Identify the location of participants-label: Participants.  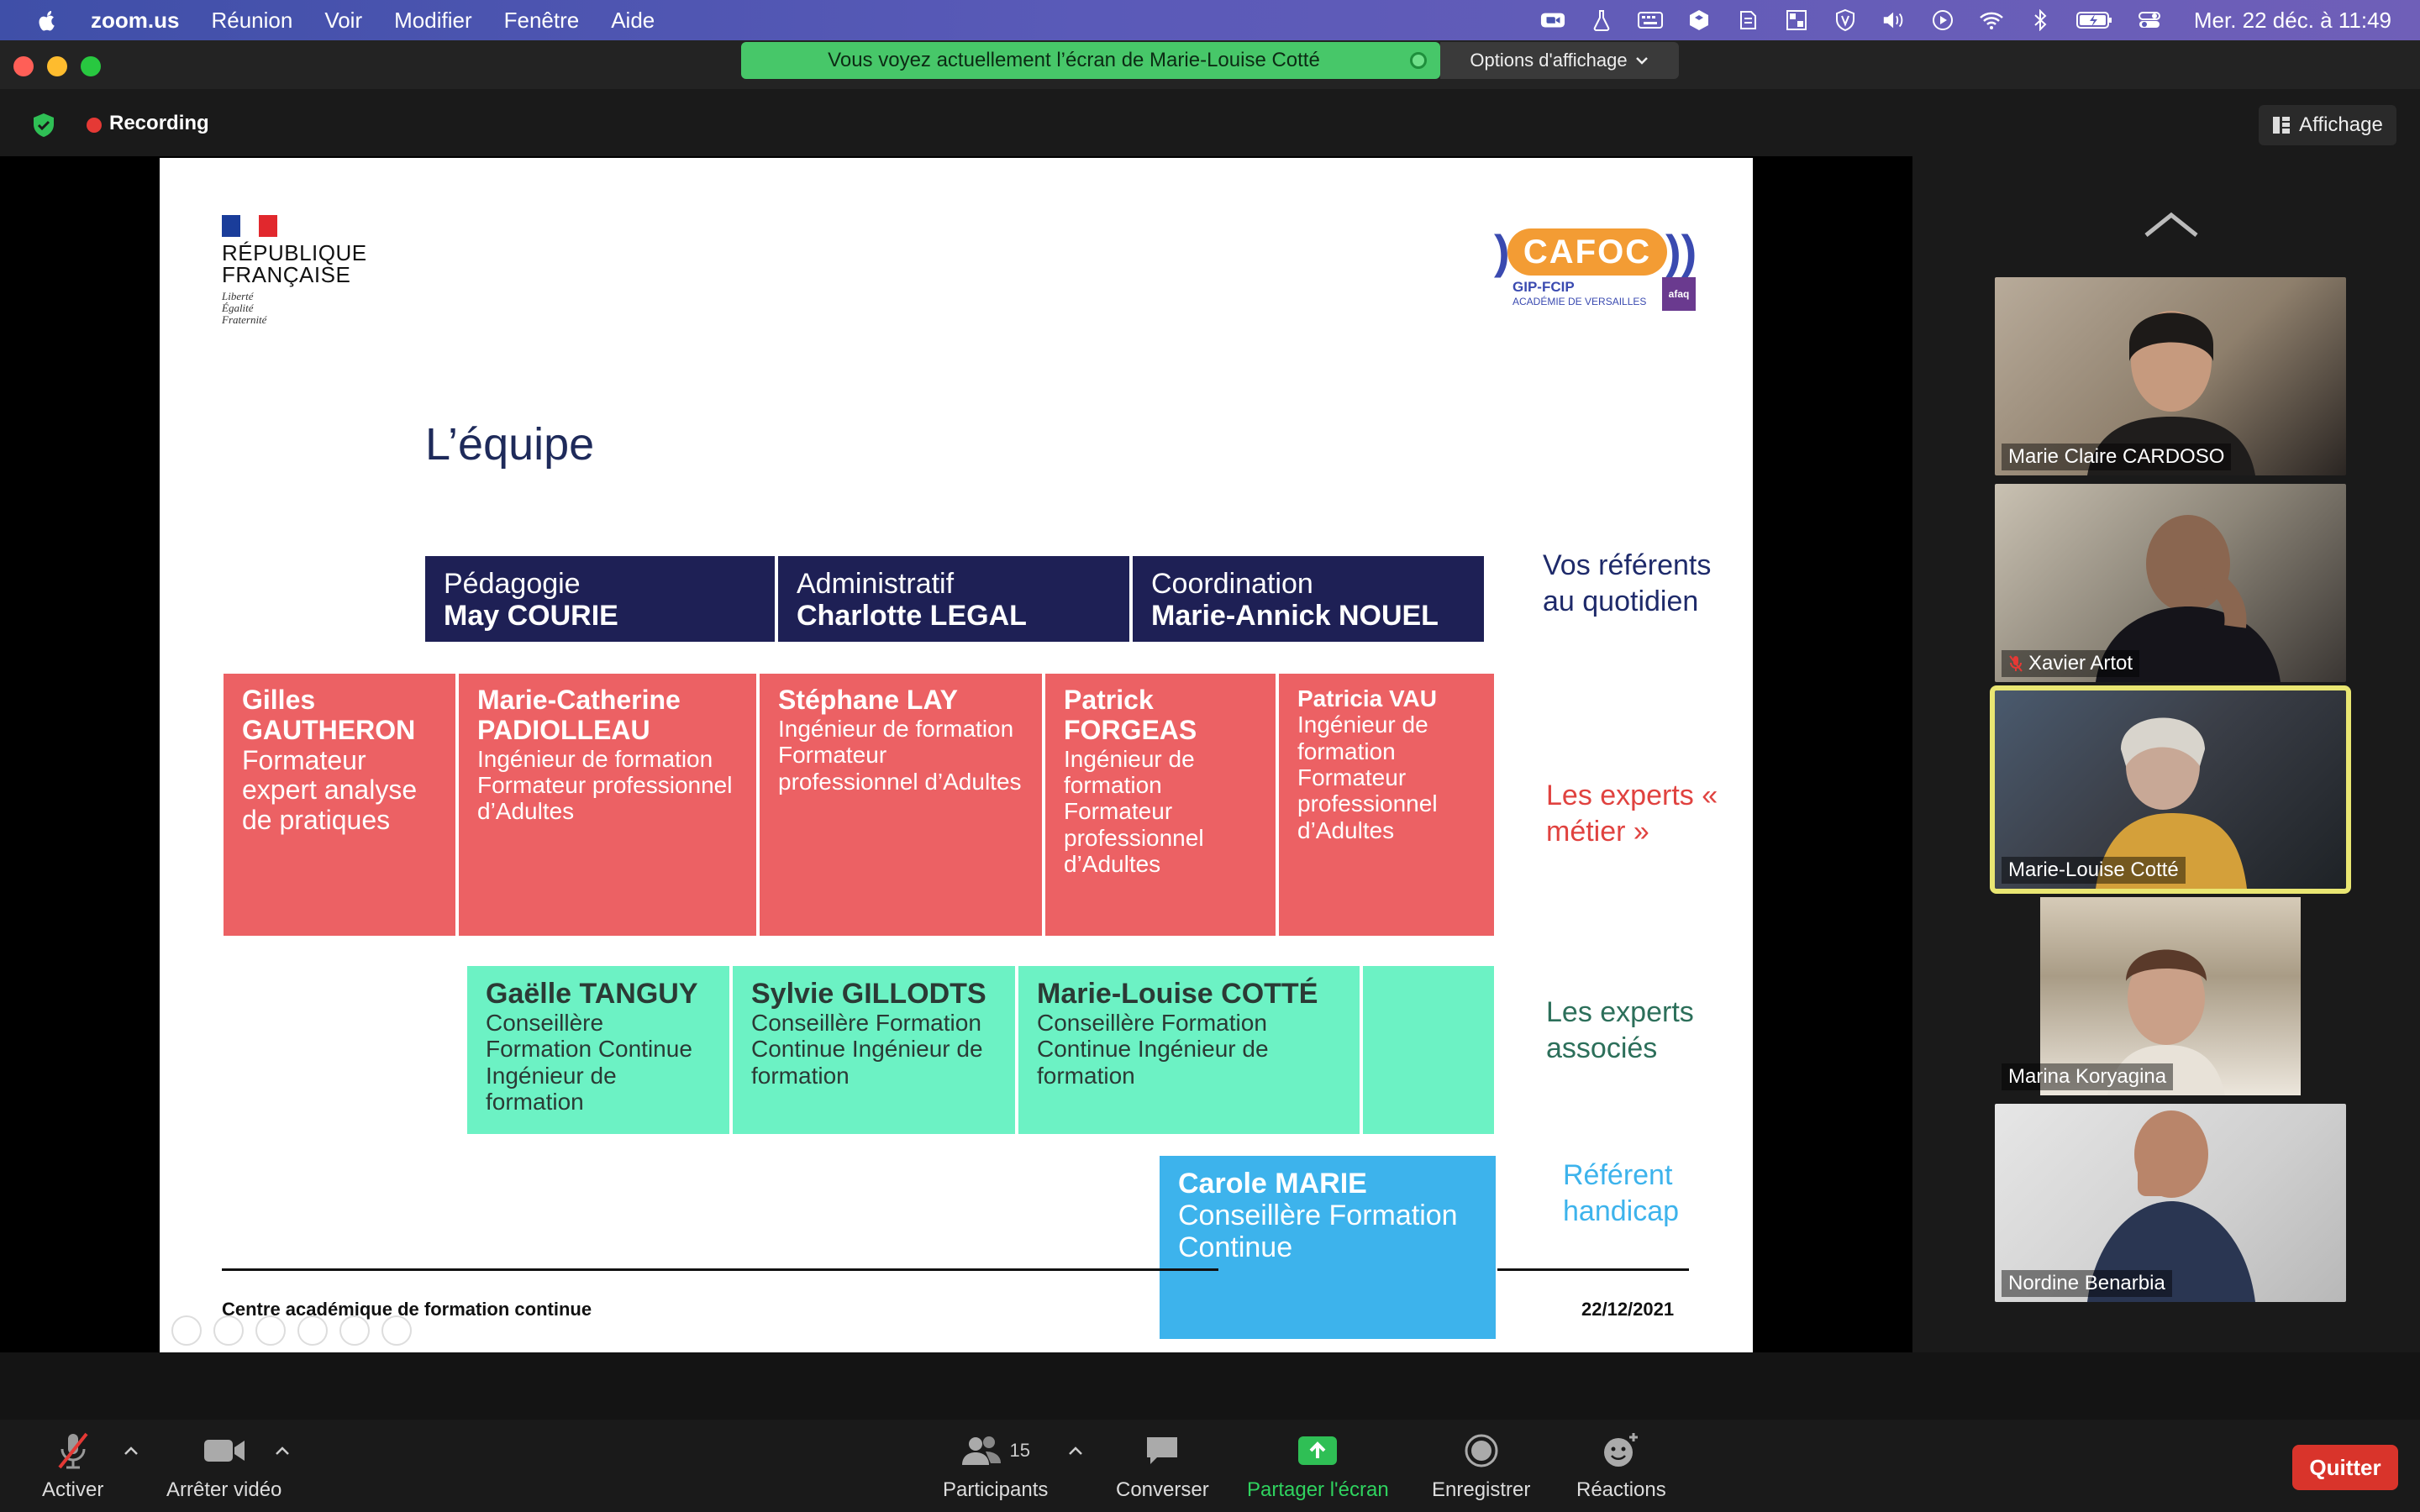
(996, 1489).